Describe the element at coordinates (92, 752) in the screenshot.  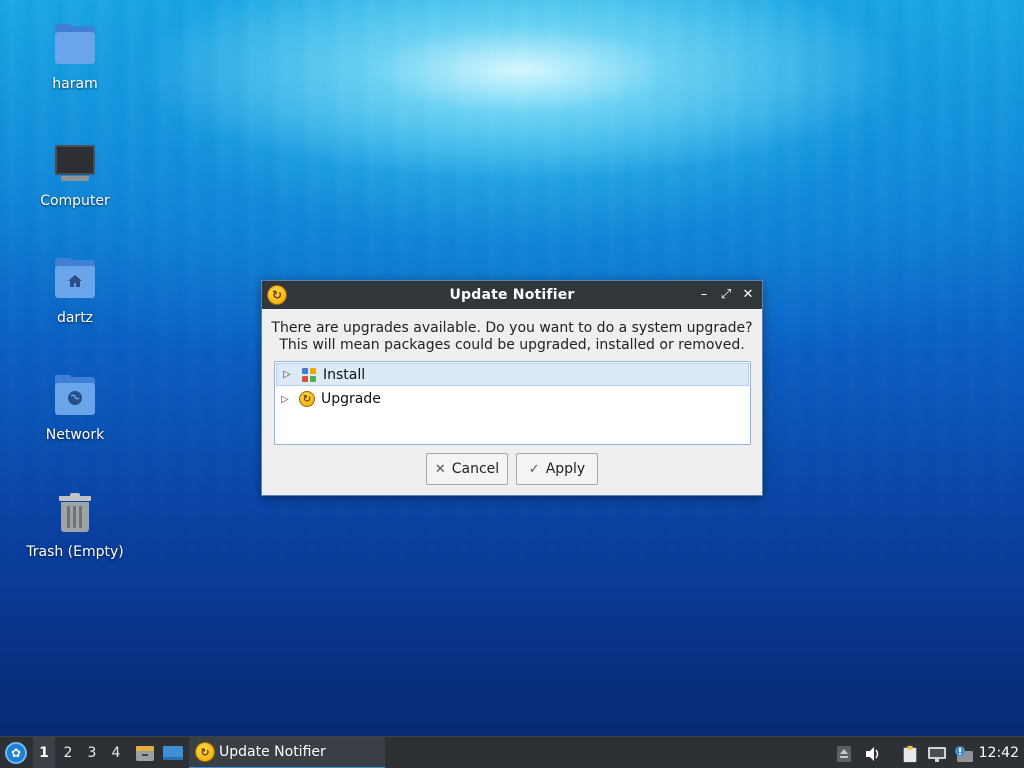
I see `workspace-3: 3` at that location.